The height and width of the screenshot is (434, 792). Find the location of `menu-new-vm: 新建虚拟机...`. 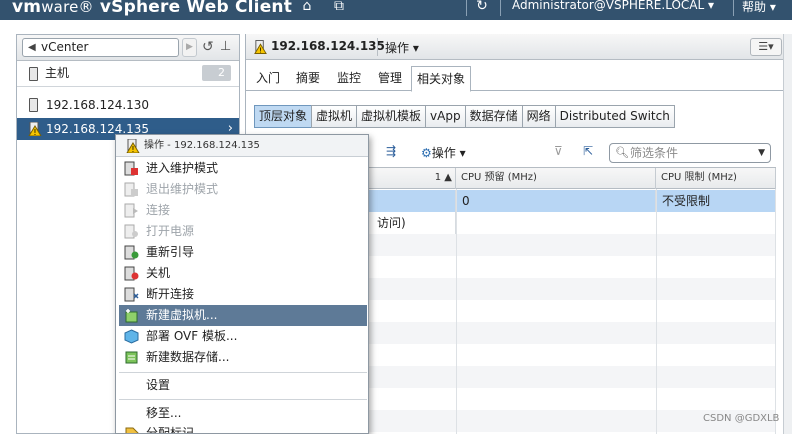

menu-new-vm: 新建虚拟机... is located at coordinates (243, 315).